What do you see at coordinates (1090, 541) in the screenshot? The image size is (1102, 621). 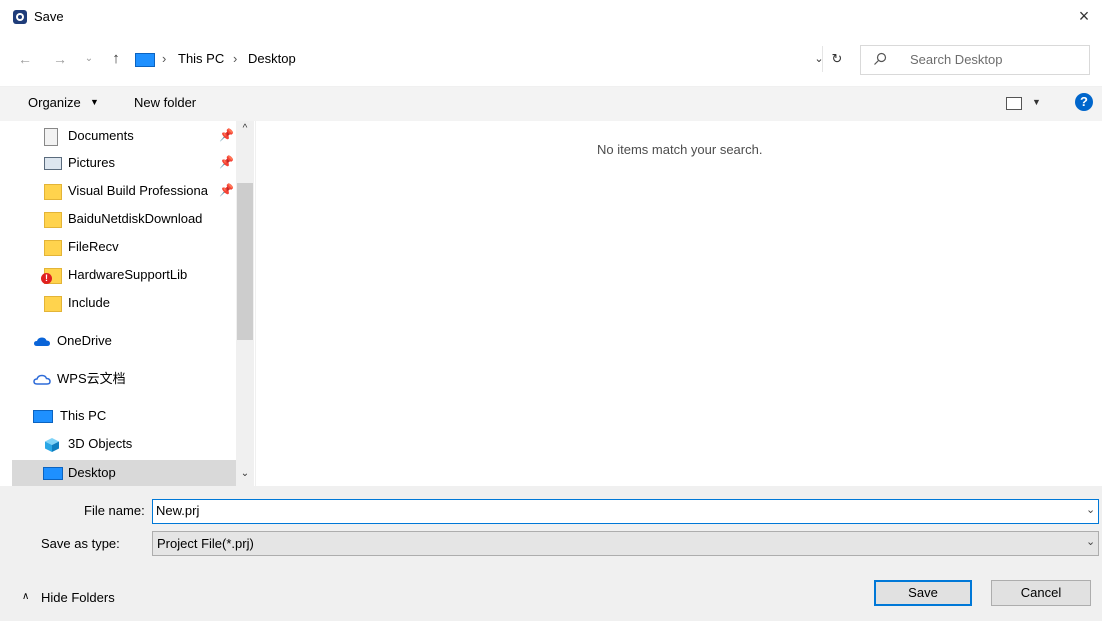 I see `save-as-type-dropdown-icon: ⌄` at bounding box center [1090, 541].